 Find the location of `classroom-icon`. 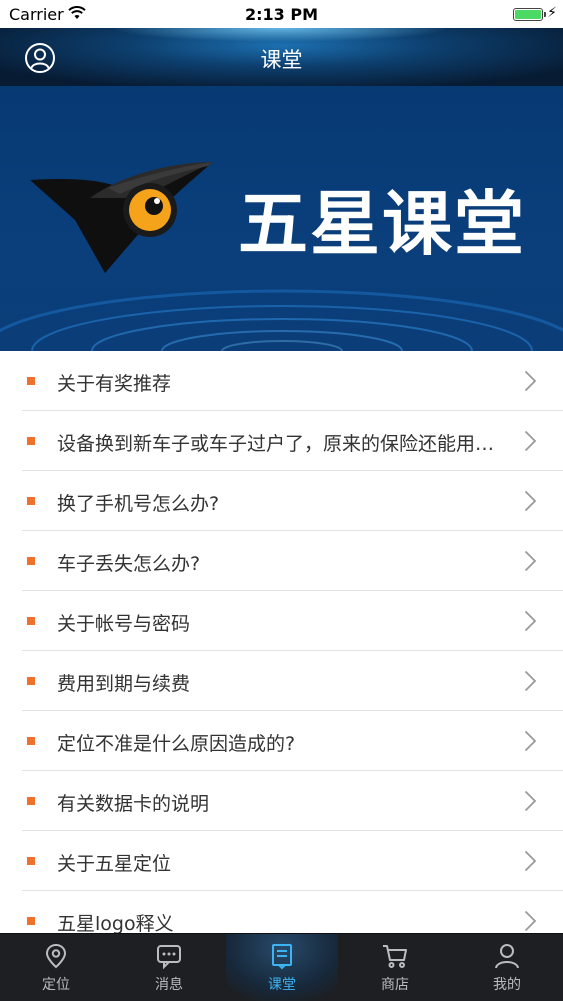

classroom-icon is located at coordinates (282, 957).